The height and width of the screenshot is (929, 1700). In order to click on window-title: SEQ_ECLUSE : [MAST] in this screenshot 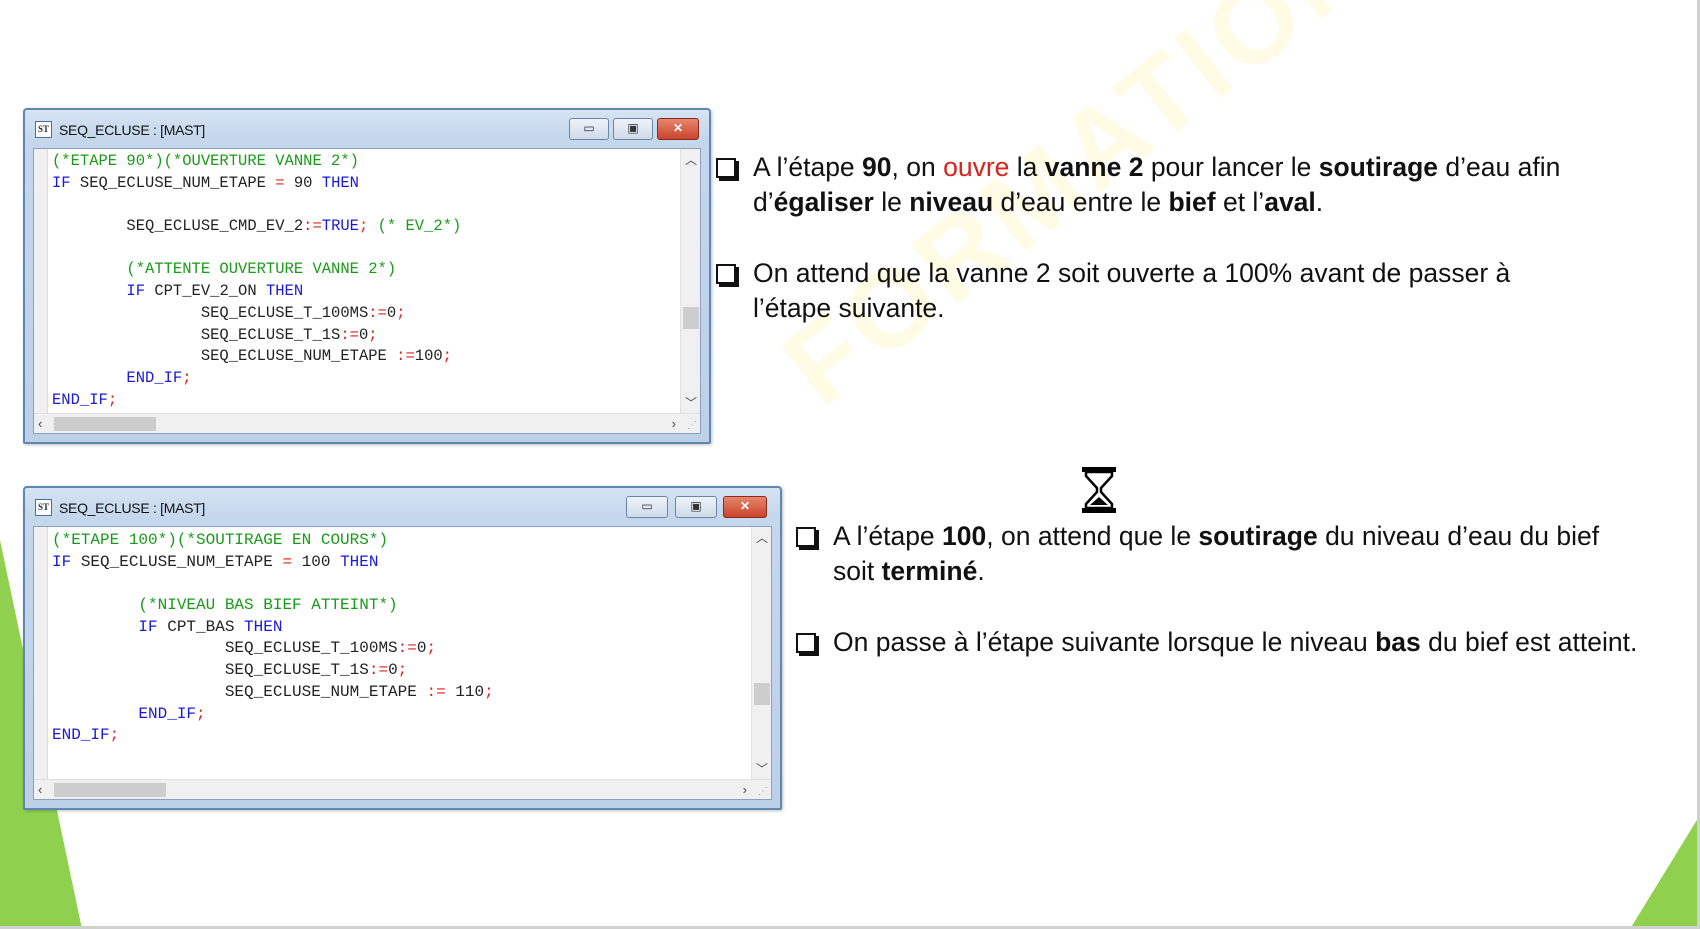, I will do `click(132, 130)`.